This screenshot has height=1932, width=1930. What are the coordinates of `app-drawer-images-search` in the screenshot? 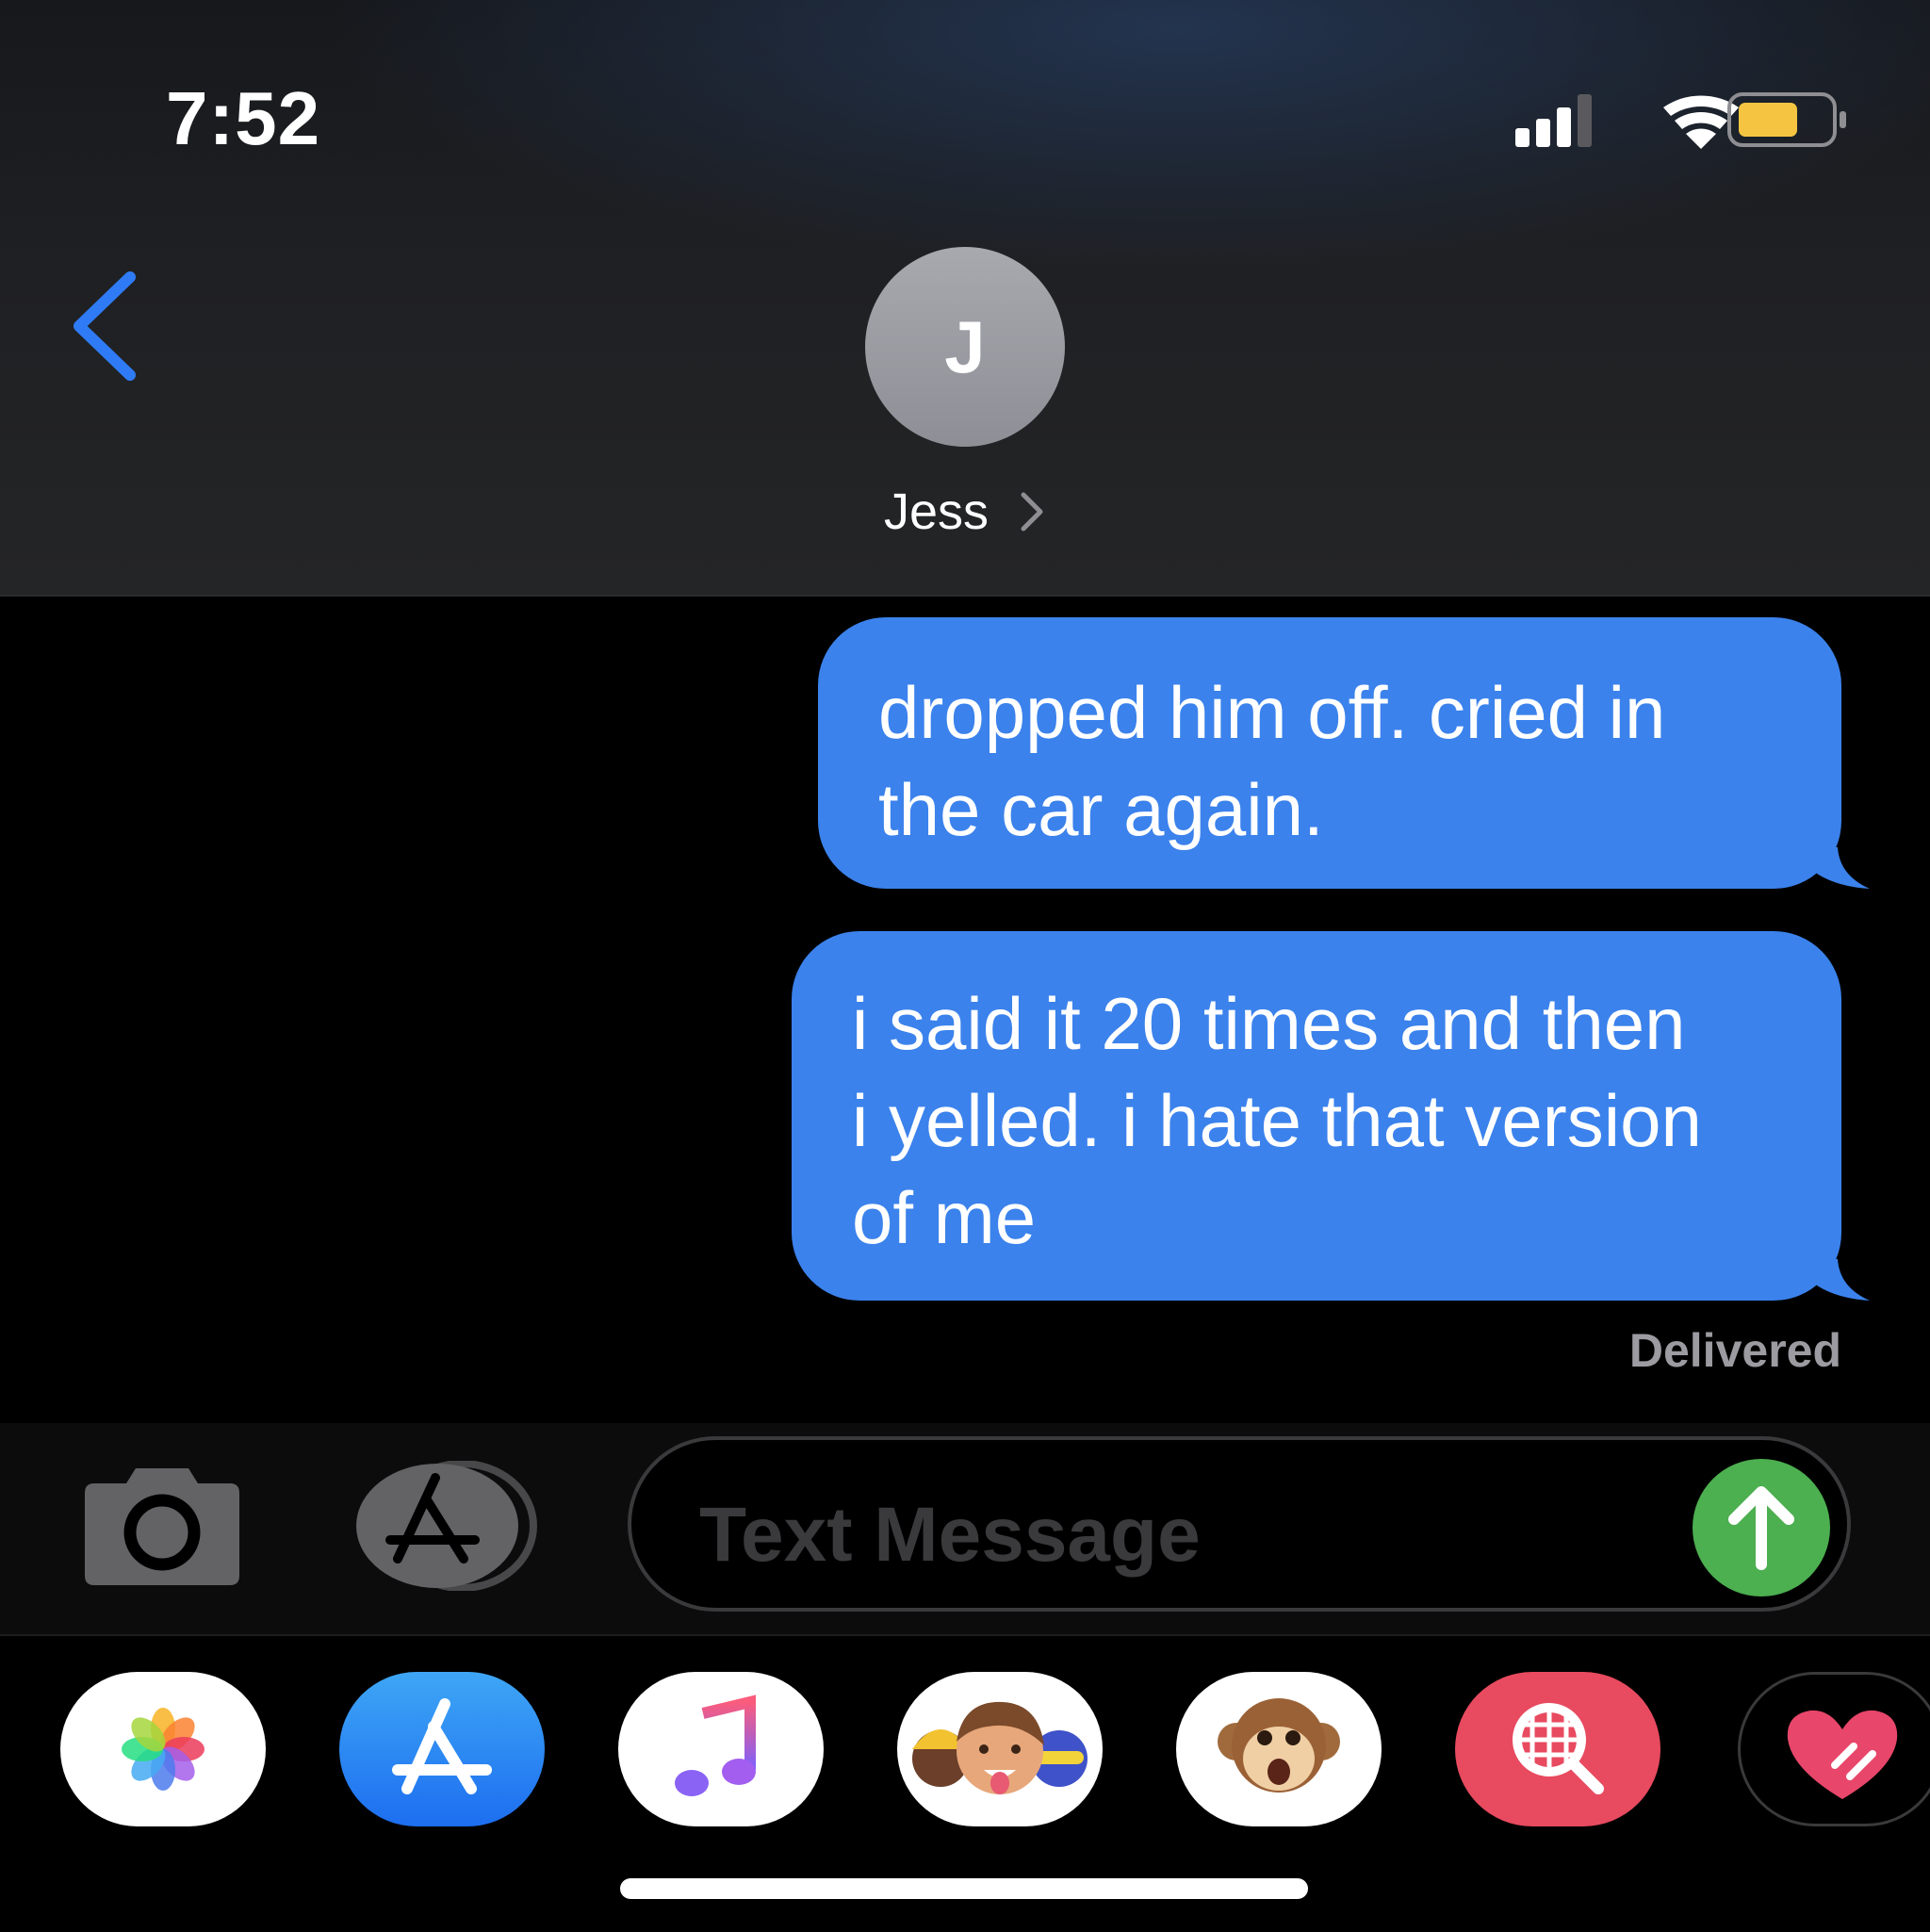 It's located at (1557, 1749).